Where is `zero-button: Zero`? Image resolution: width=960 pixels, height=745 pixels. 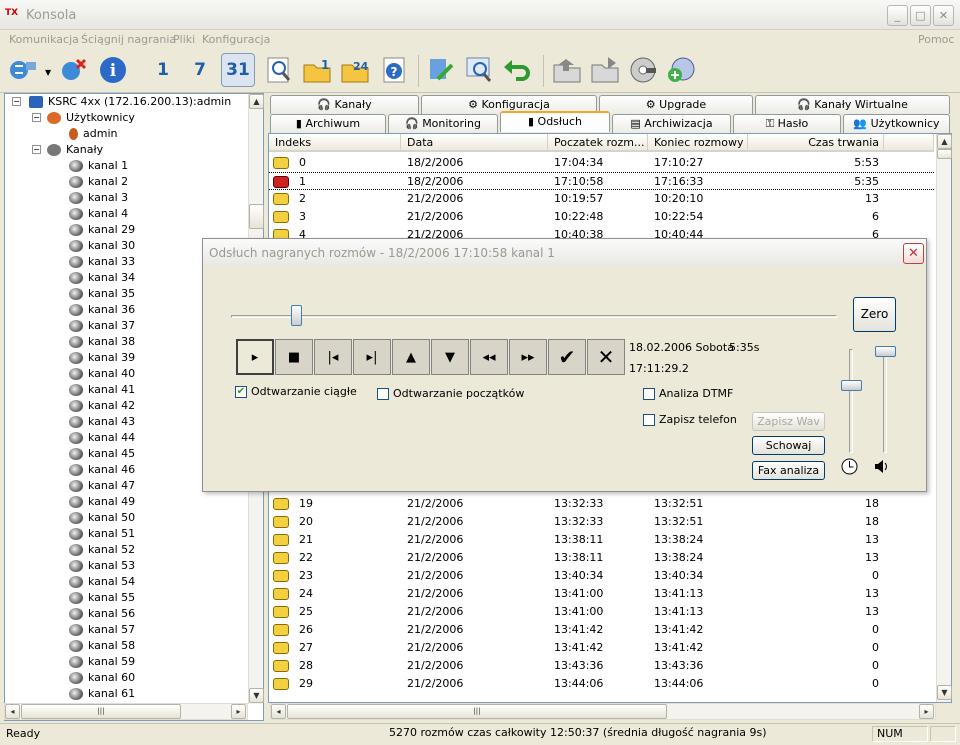 zero-button: Zero is located at coordinates (874, 314).